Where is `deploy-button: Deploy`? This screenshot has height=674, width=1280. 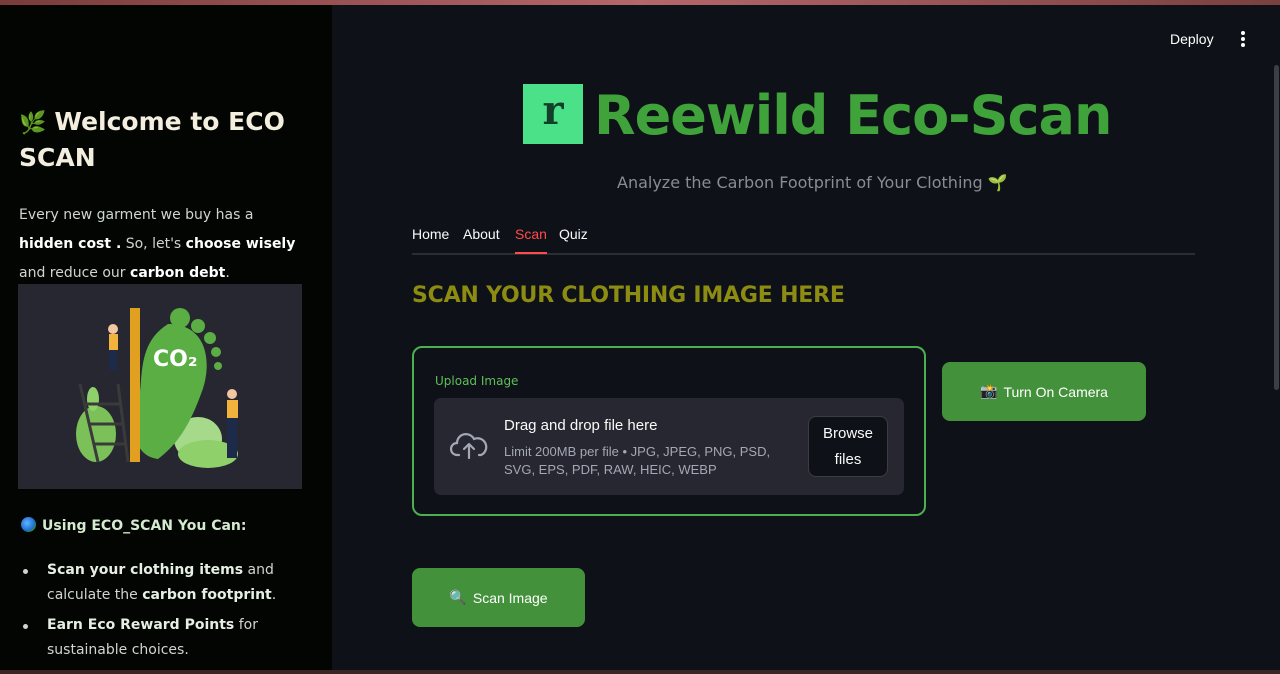 deploy-button: Deploy is located at coordinates (1192, 39).